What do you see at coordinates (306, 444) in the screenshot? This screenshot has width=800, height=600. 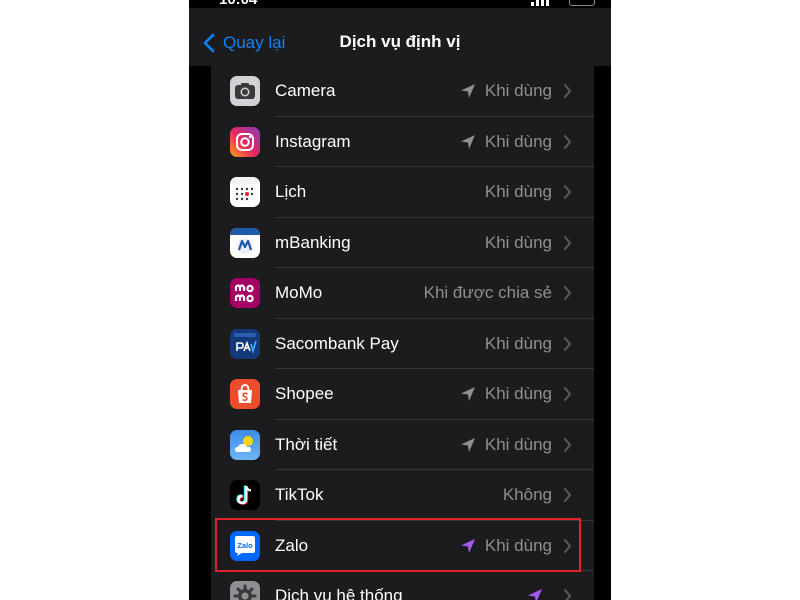 I see `item-label: Thời tiết` at bounding box center [306, 444].